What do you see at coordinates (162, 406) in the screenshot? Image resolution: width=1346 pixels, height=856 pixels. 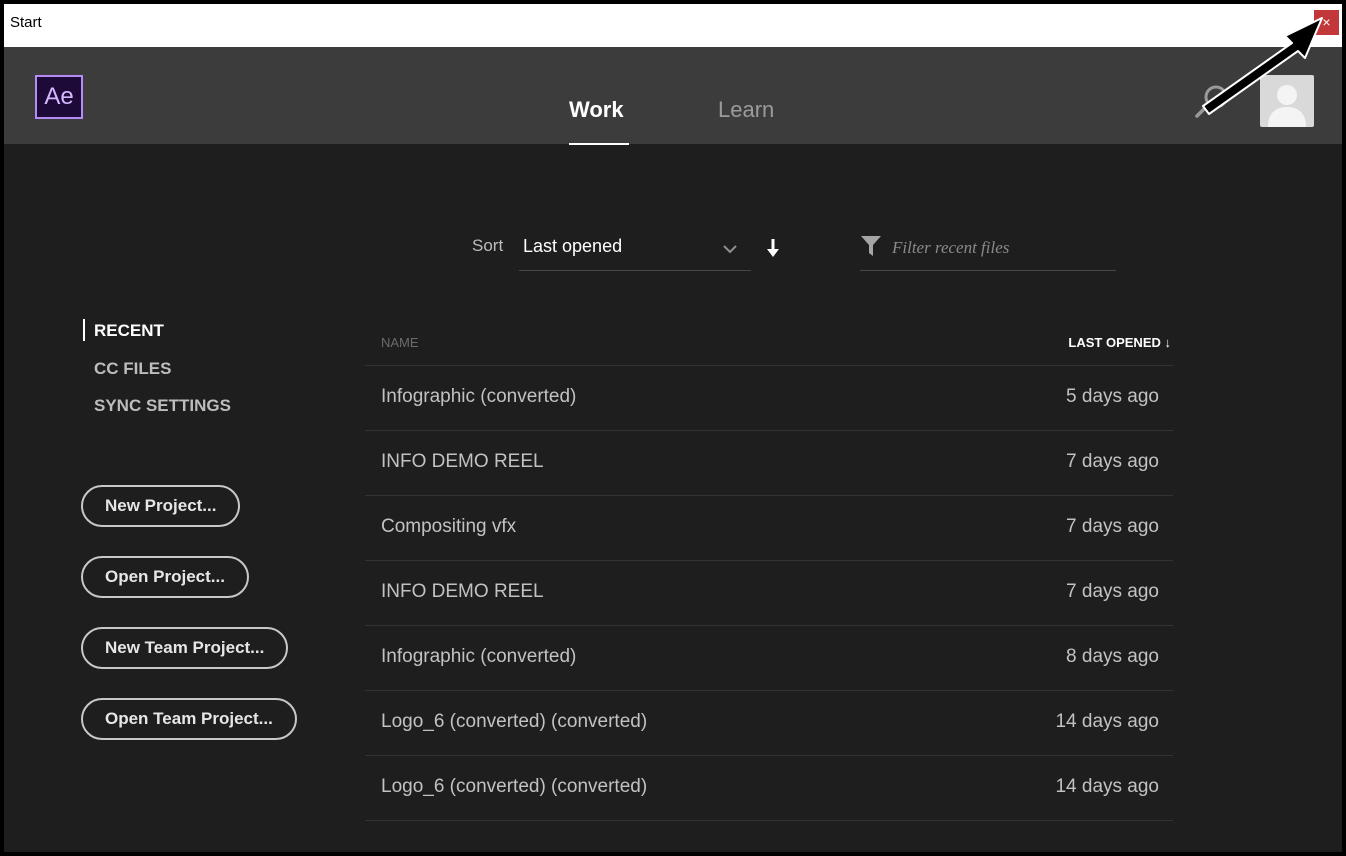 I see `nav-sync-settings: SYNC SETTINGS` at bounding box center [162, 406].